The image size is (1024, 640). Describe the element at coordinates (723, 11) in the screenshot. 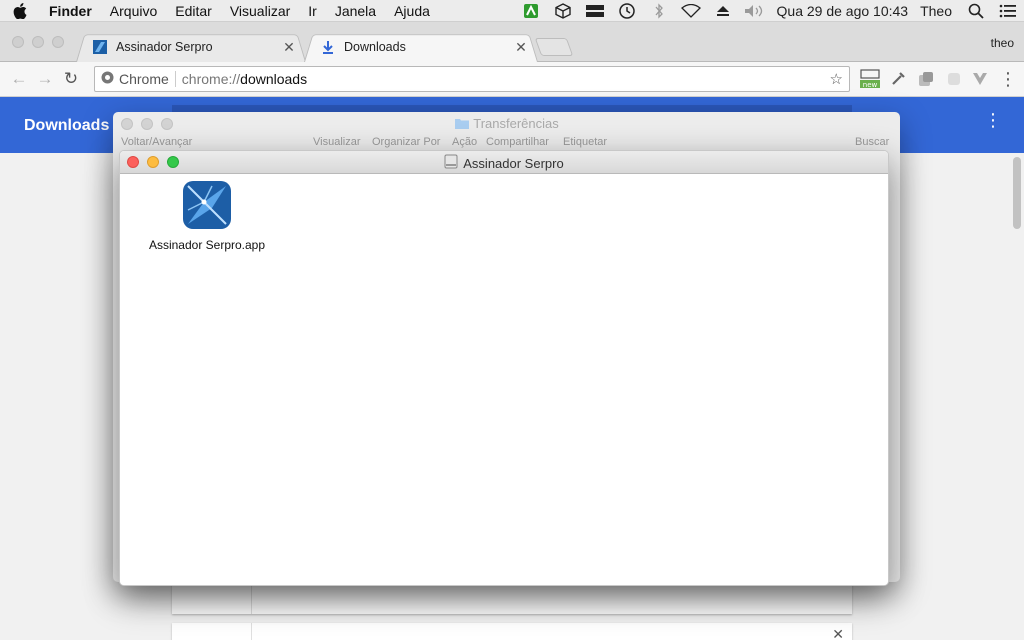

I see `eject-icon` at that location.